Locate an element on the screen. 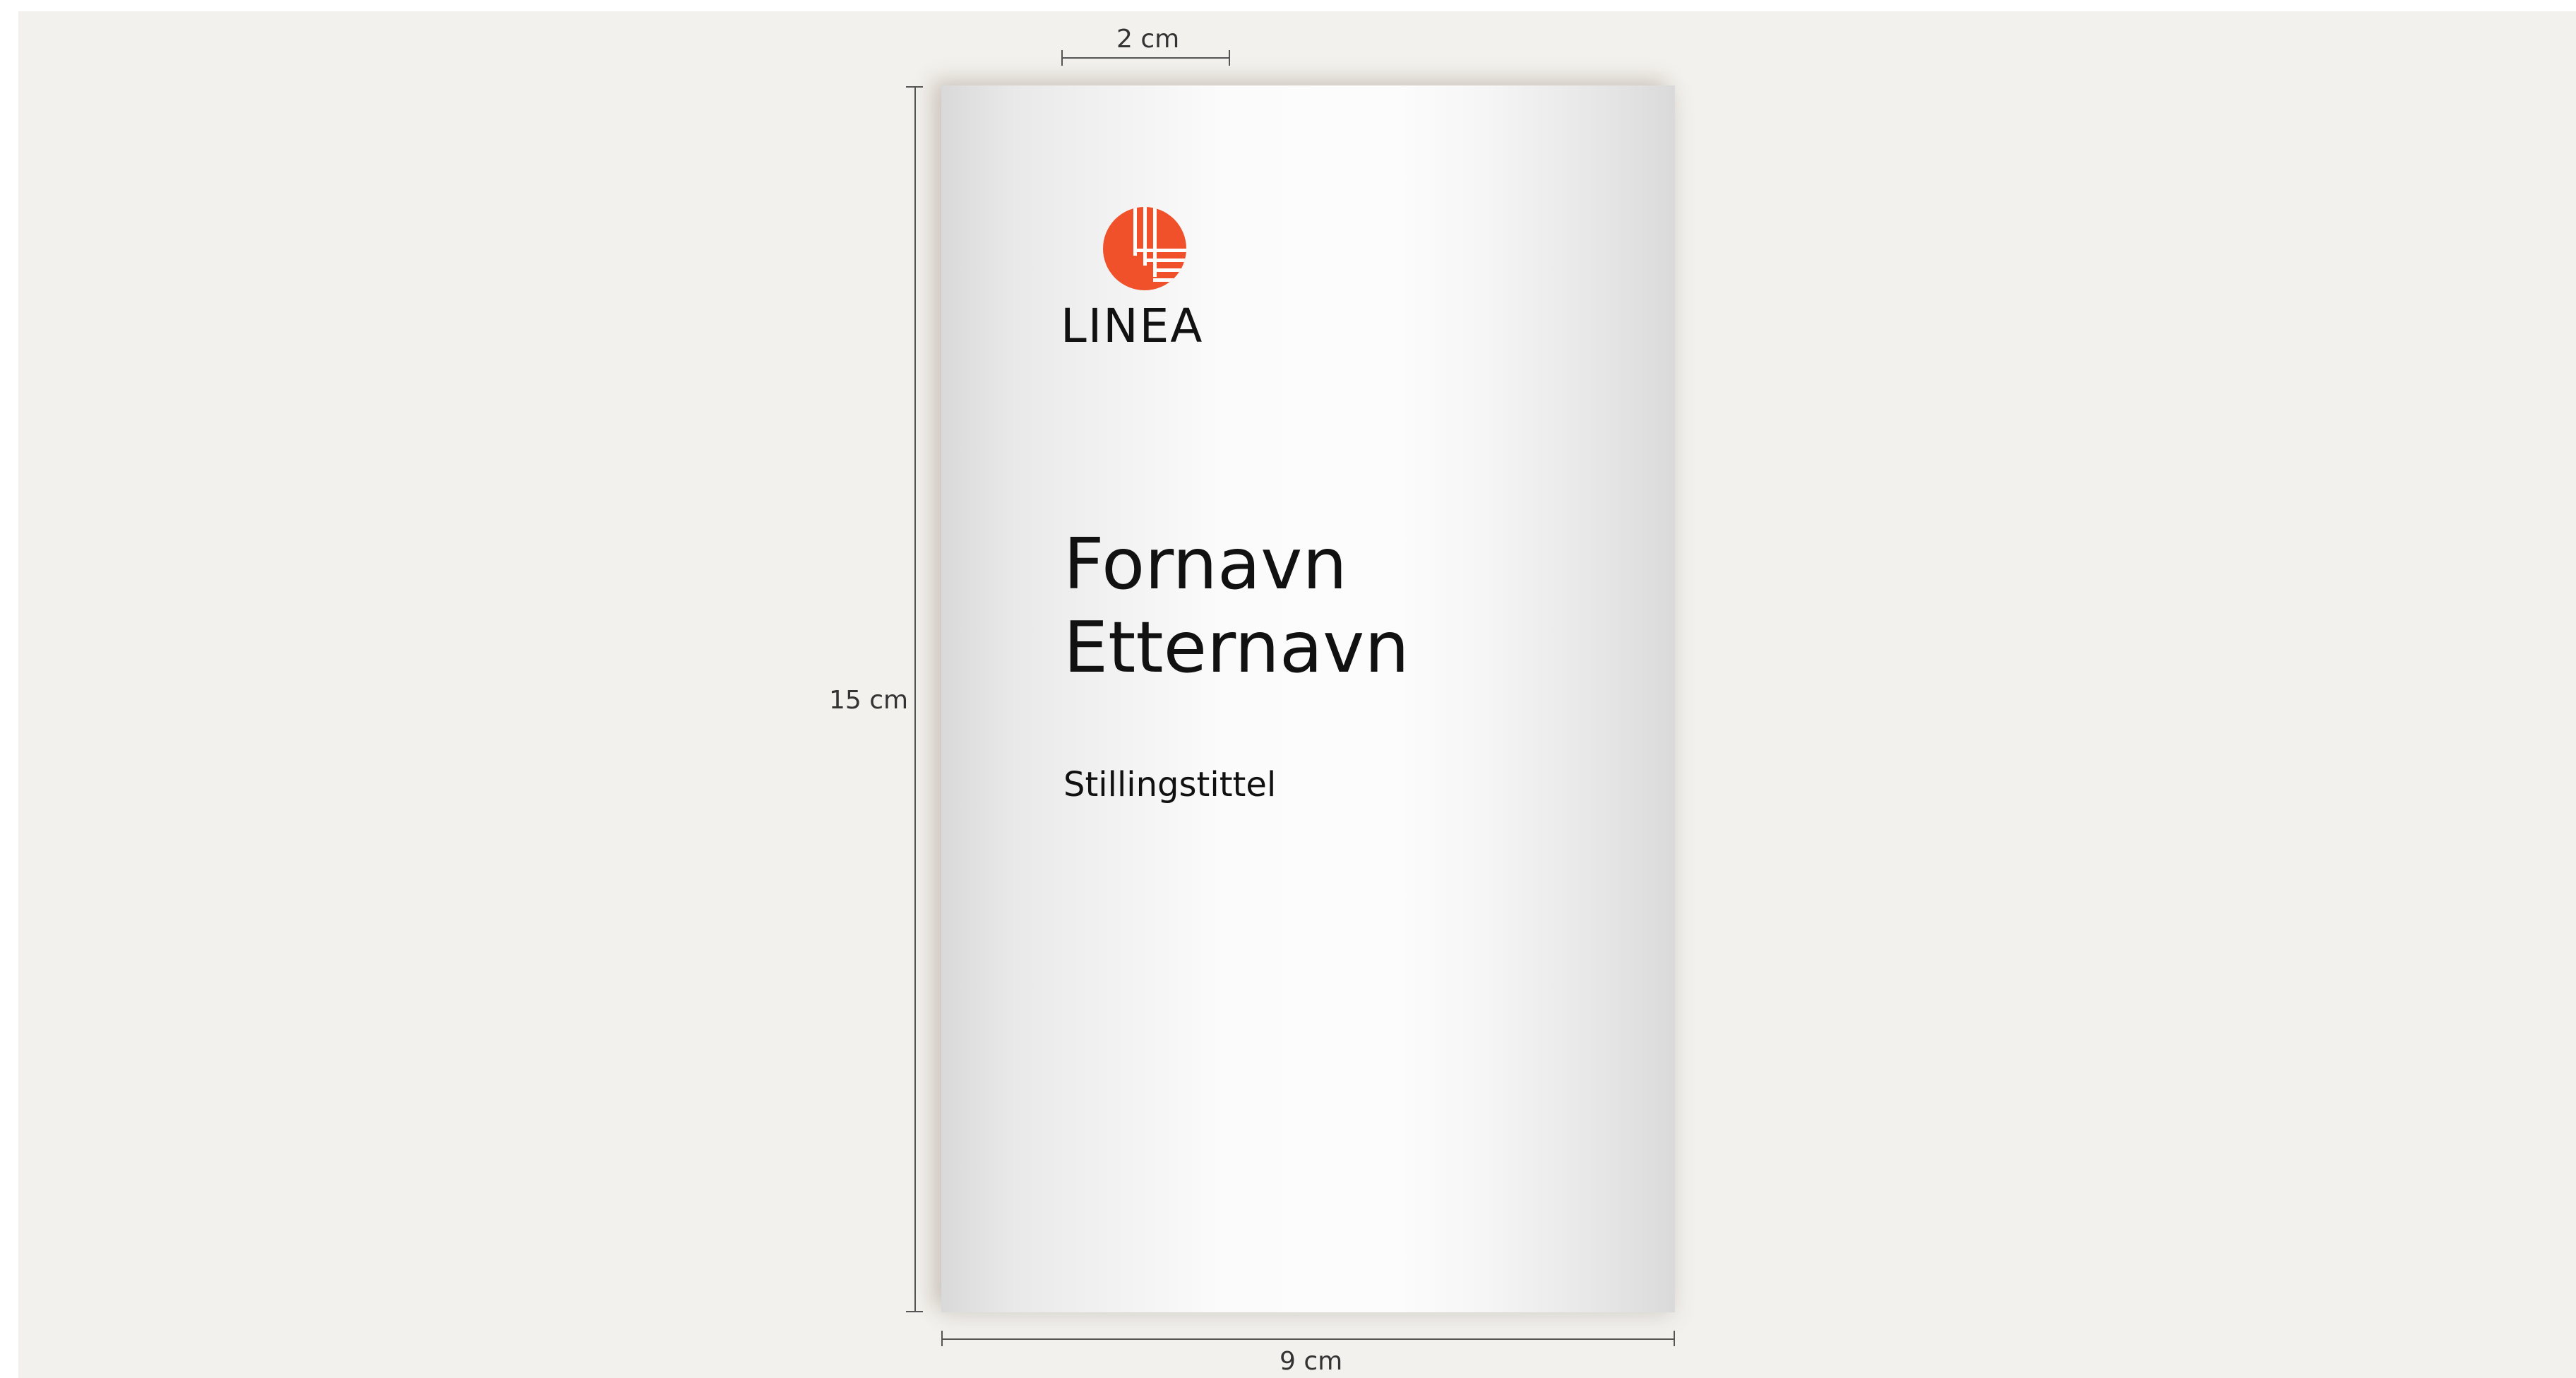  last-name: Etternavn is located at coordinates (1236, 648).